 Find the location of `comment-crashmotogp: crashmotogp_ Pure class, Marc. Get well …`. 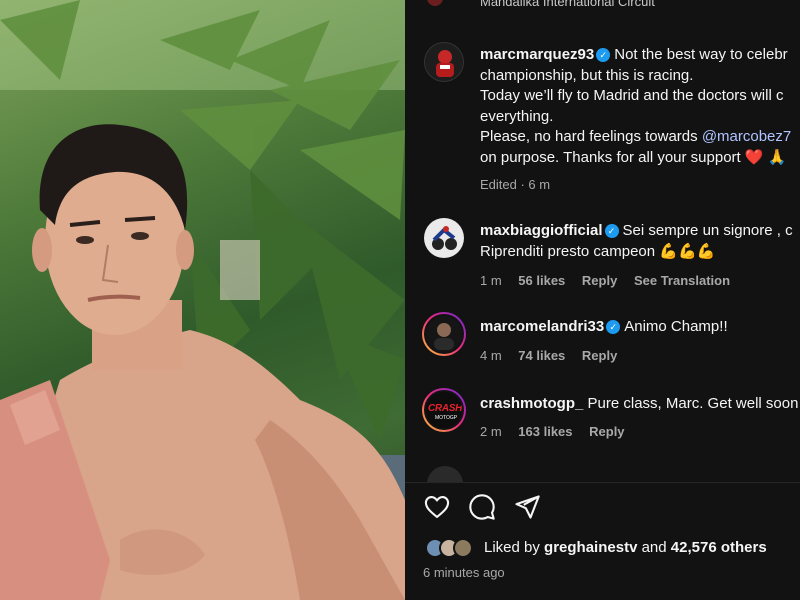

comment-crashmotogp: crashmotogp_ Pure class, Marc. Get well … is located at coordinates (640, 404).